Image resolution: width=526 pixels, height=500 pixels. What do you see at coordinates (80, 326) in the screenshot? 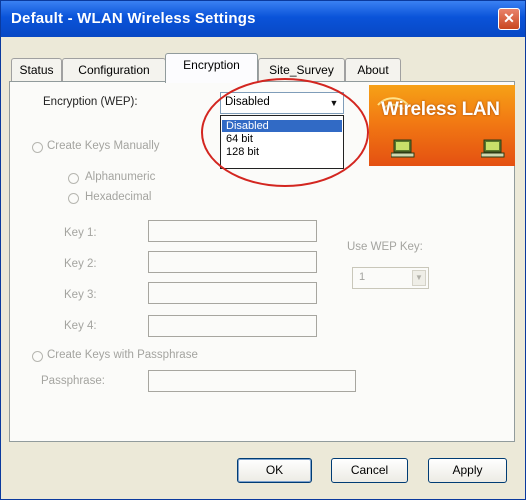
I see `key4-label: Key 4:` at bounding box center [80, 326].